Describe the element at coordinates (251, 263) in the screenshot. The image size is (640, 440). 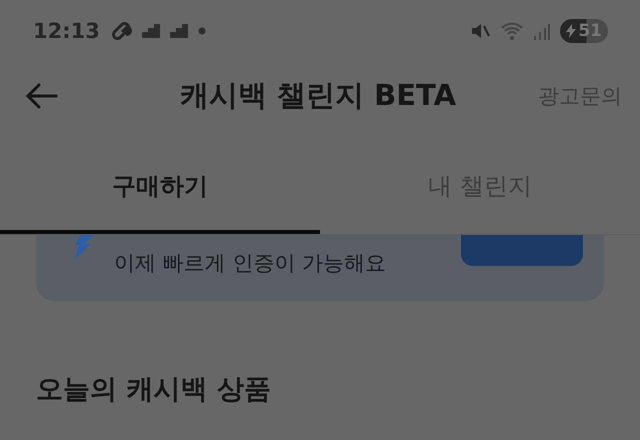
I see `banner-text: 이제 빠르게 인증이 가능해요` at that location.